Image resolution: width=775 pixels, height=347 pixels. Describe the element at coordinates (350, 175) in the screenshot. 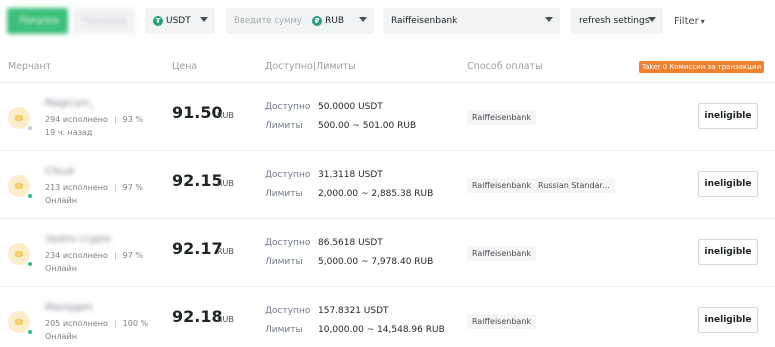

I see `available-value: 31.3118 USDT` at that location.